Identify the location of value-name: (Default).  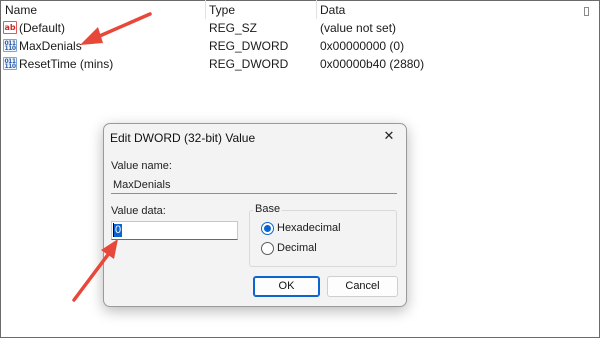
(42, 28).